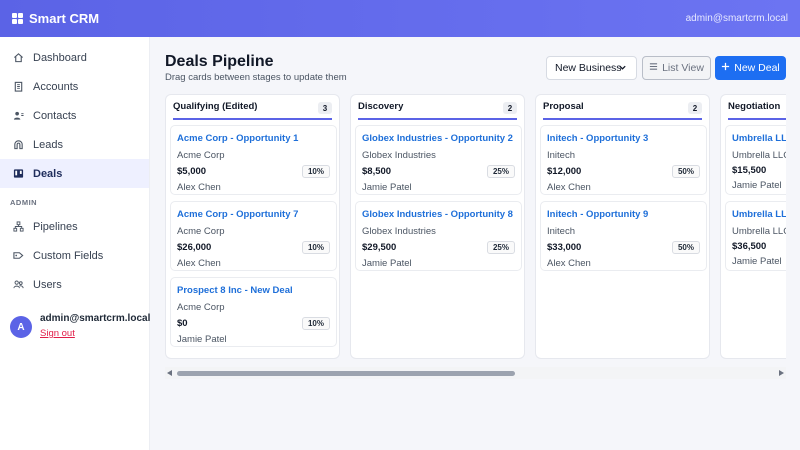 This screenshot has width=800, height=450. I want to click on scroll-right-arrow-icon, so click(781, 373).